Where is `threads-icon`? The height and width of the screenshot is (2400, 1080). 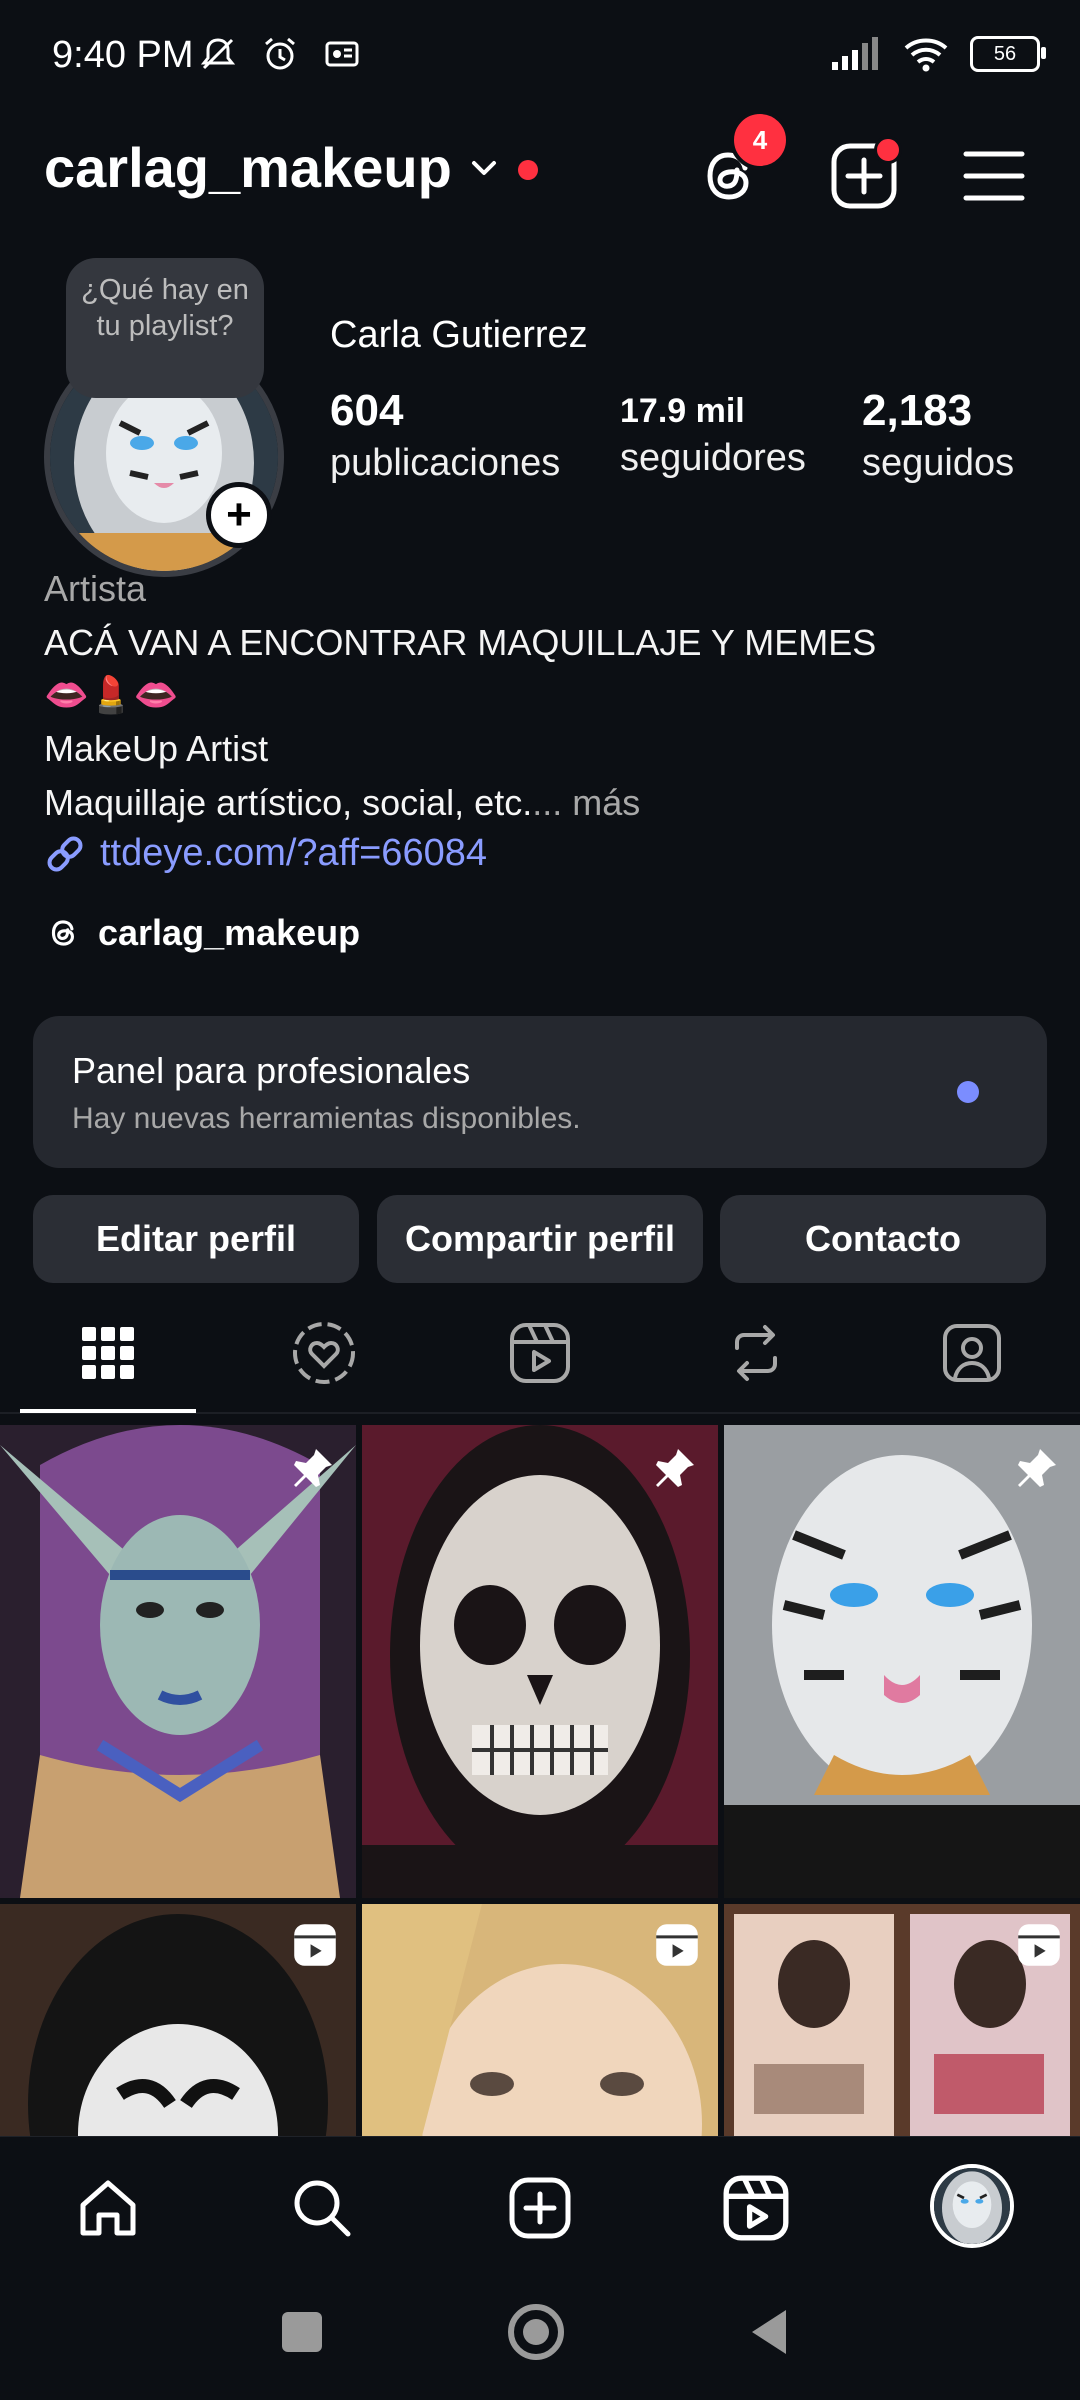
threads-icon is located at coordinates (63, 933).